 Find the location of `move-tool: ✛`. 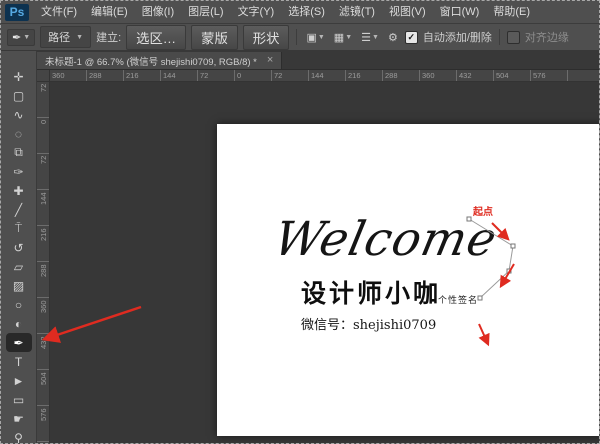

move-tool: ✛ is located at coordinates (19, 76).